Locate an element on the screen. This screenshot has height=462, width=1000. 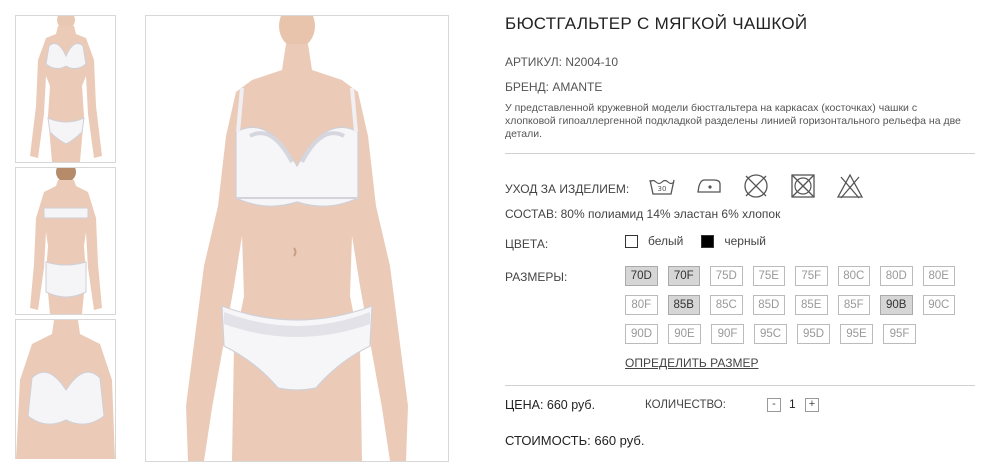
color-option-white: белый is located at coordinates (654, 241).